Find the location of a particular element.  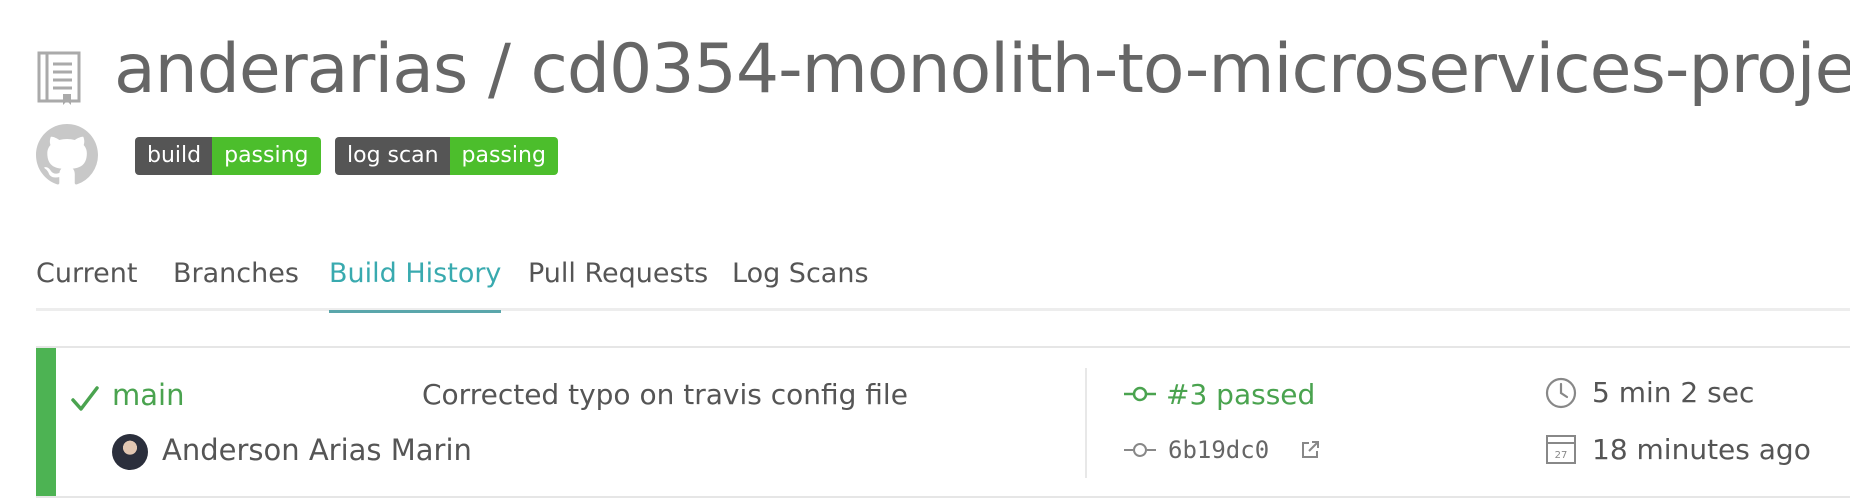

build-duration: 5 min 2 sec is located at coordinates (1673, 392).